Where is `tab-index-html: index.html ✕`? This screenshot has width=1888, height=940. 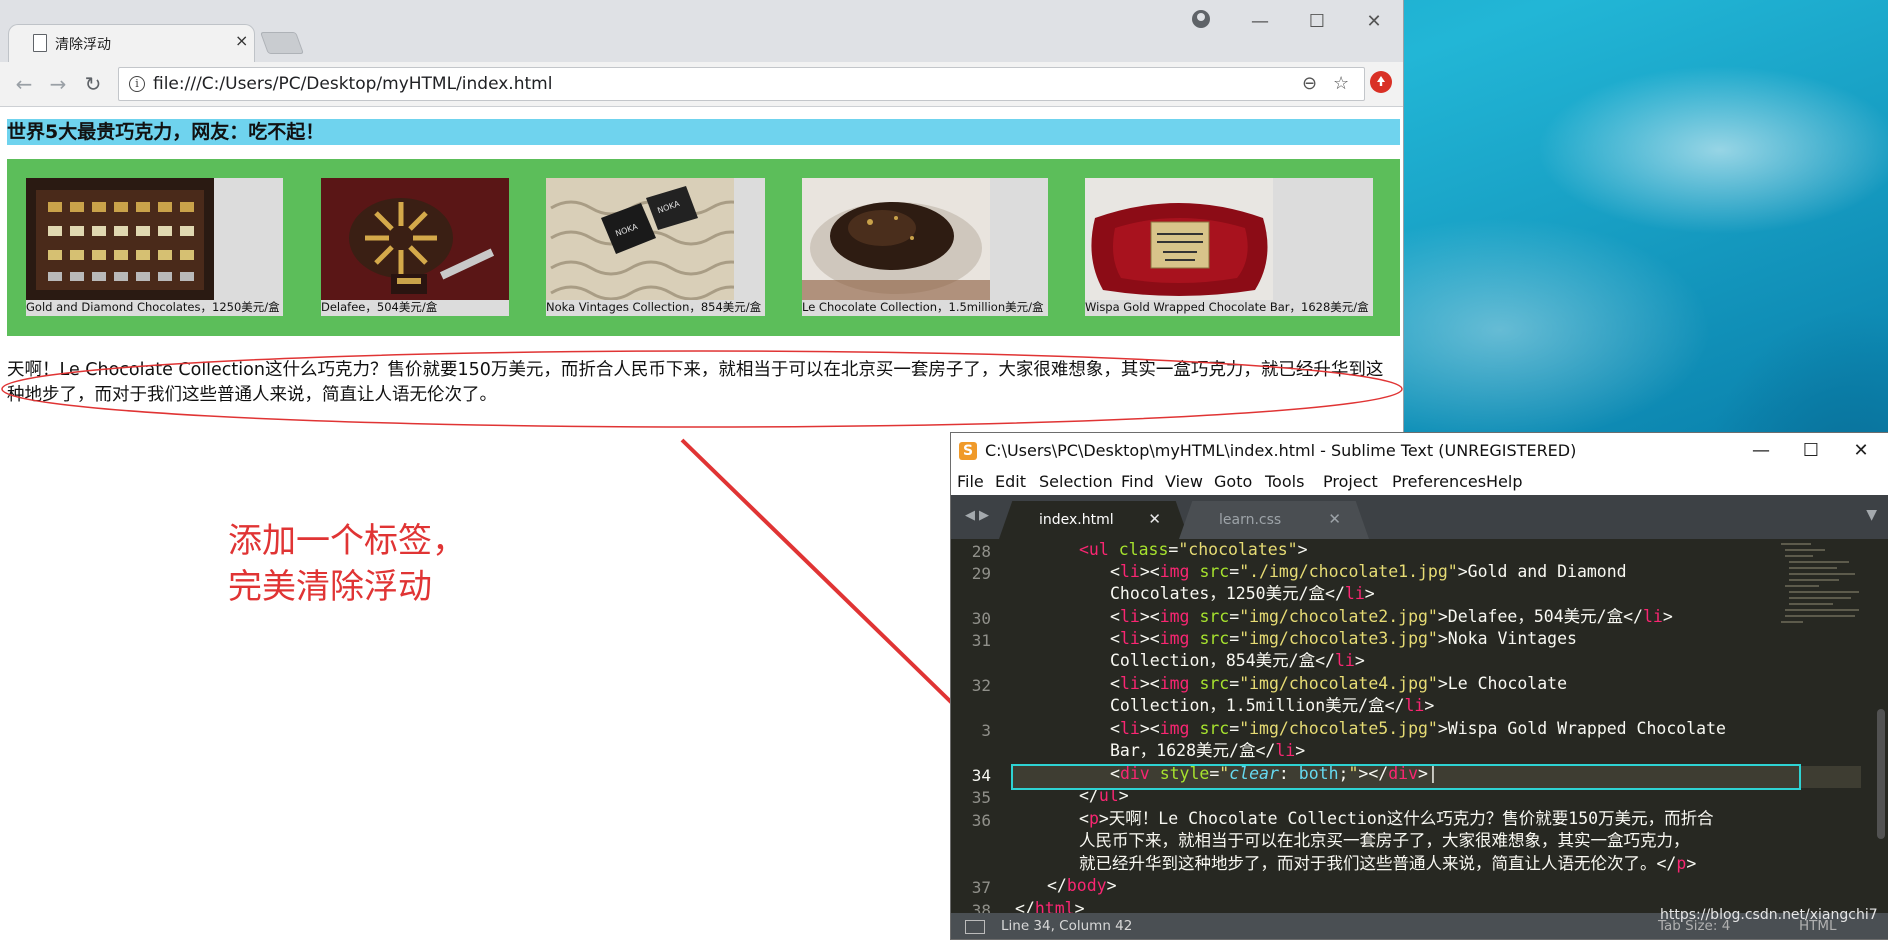
tab-index-html: index.html ✕ is located at coordinates (1094, 520).